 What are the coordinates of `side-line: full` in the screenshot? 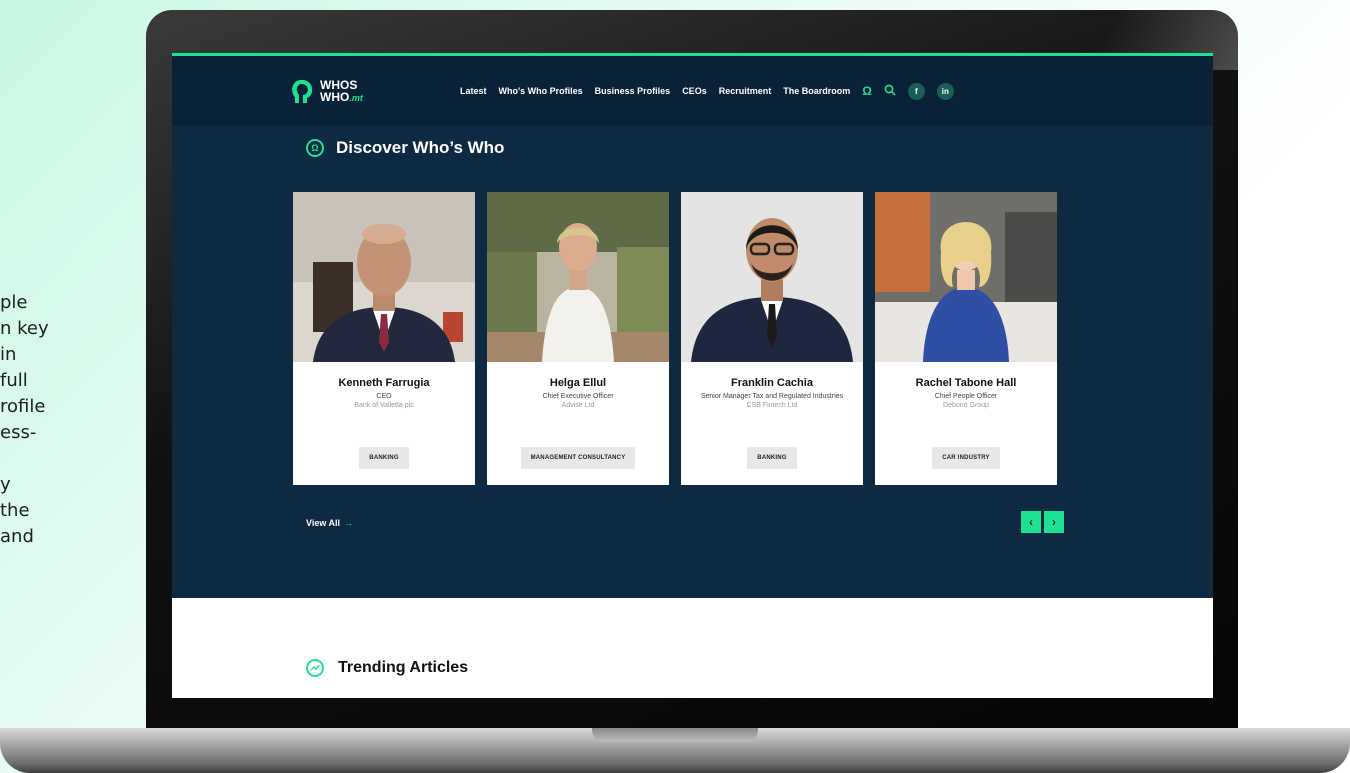 It's located at (14, 380).